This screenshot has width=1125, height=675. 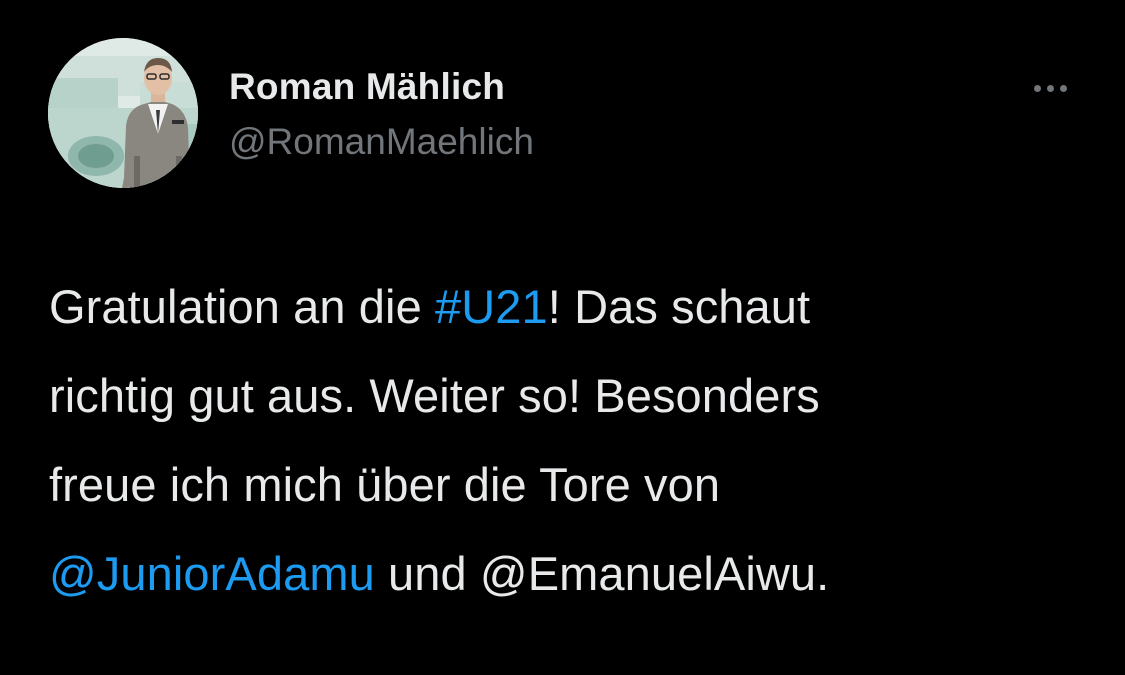 I want to click on avatar, so click(x=123, y=113).